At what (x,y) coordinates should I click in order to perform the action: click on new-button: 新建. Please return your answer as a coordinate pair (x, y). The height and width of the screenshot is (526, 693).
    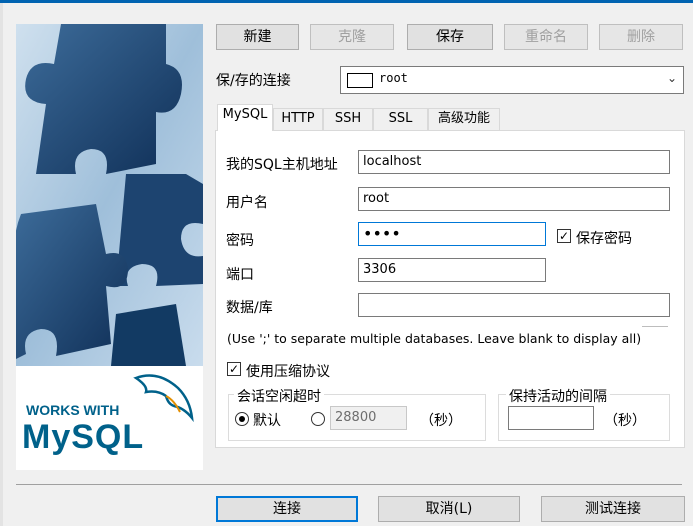
    Looking at the image, I should click on (257, 37).